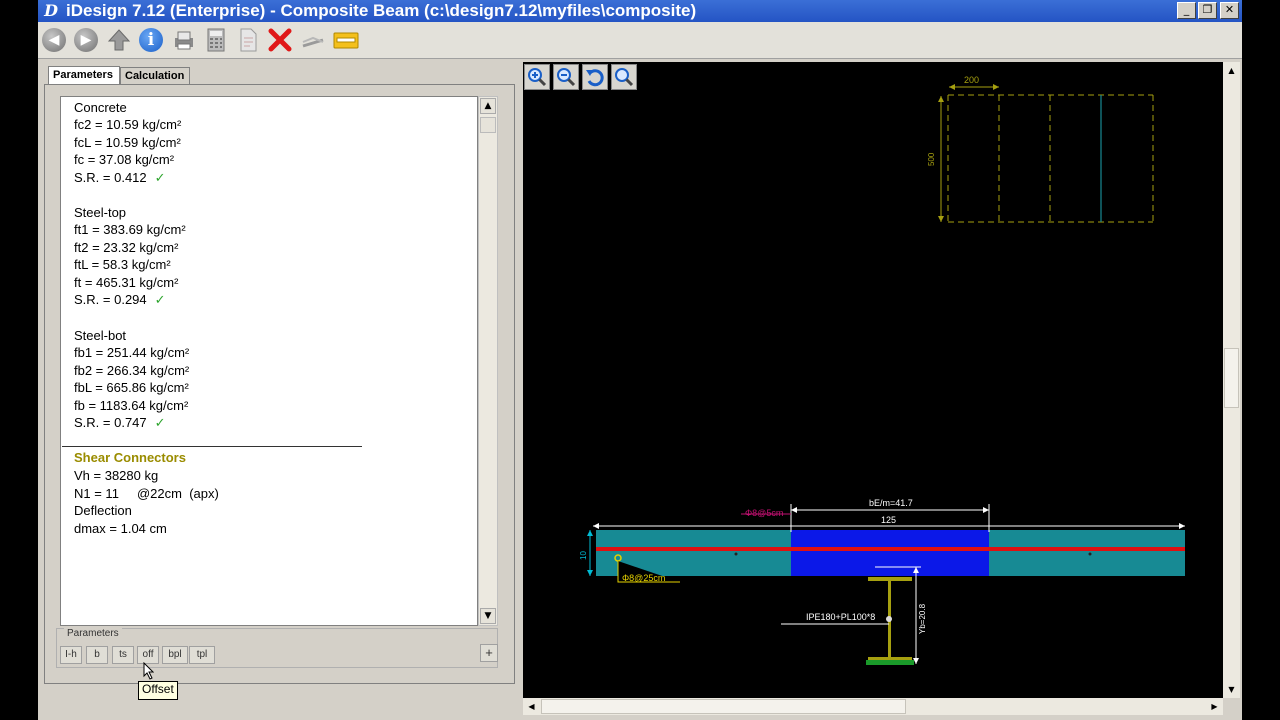 The height and width of the screenshot is (720, 1280). I want to click on composite-section, so click(886, 584).